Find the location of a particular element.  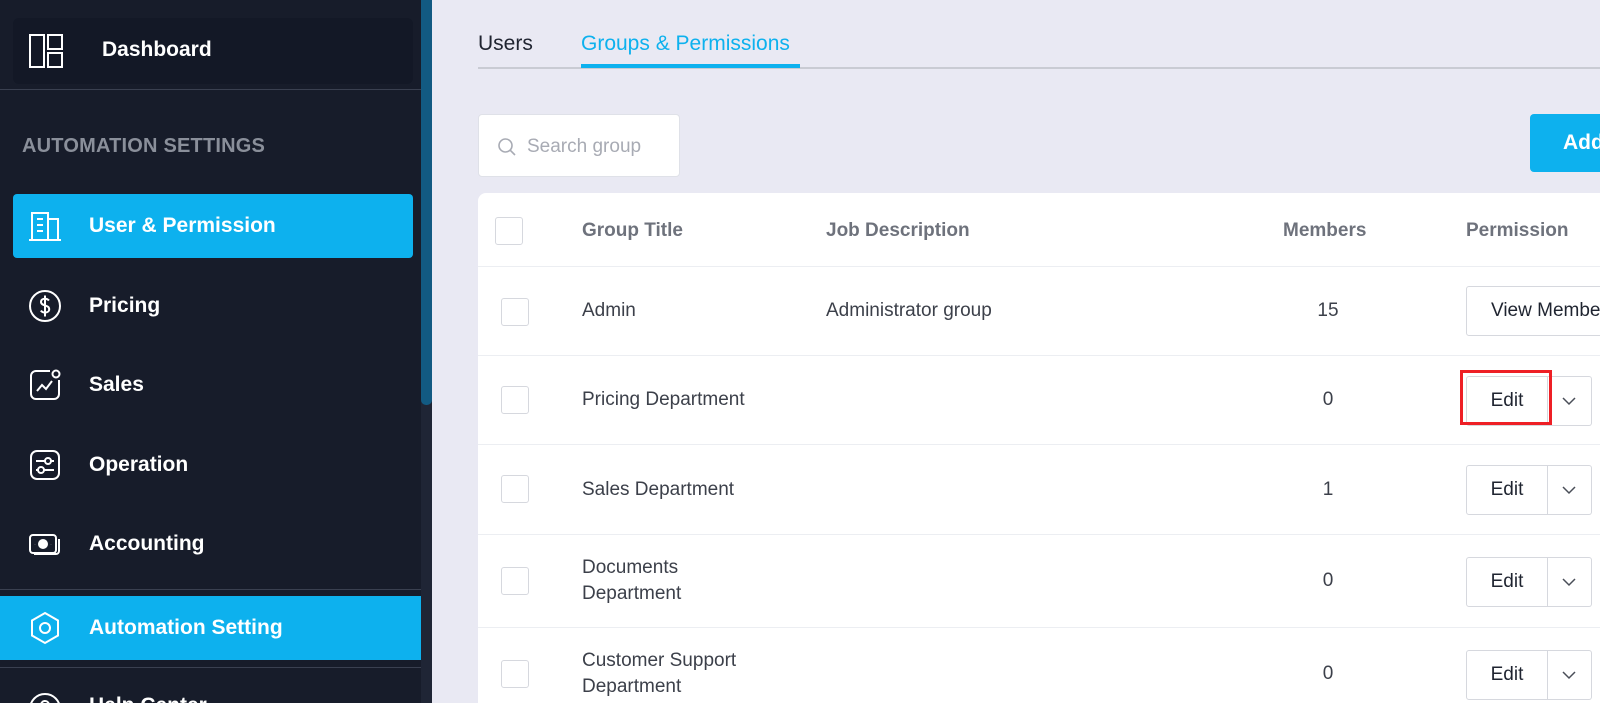

tab-bar: Users Groups & Permissions is located at coordinates (1039, 34).